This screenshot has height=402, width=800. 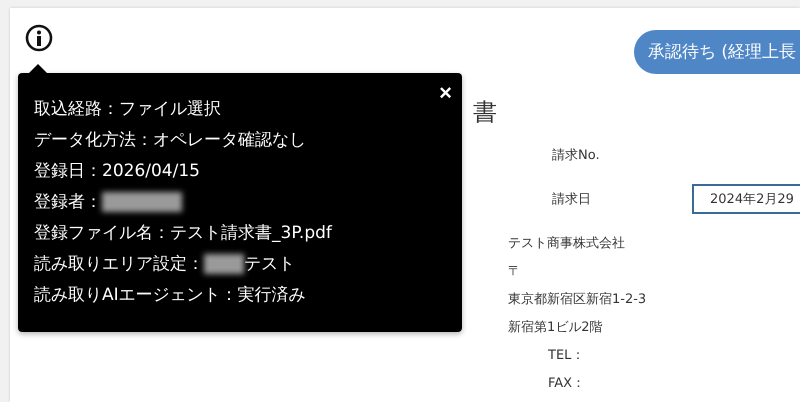 I want to click on issuer-text: テスト商事株式会社, so click(x=567, y=244).